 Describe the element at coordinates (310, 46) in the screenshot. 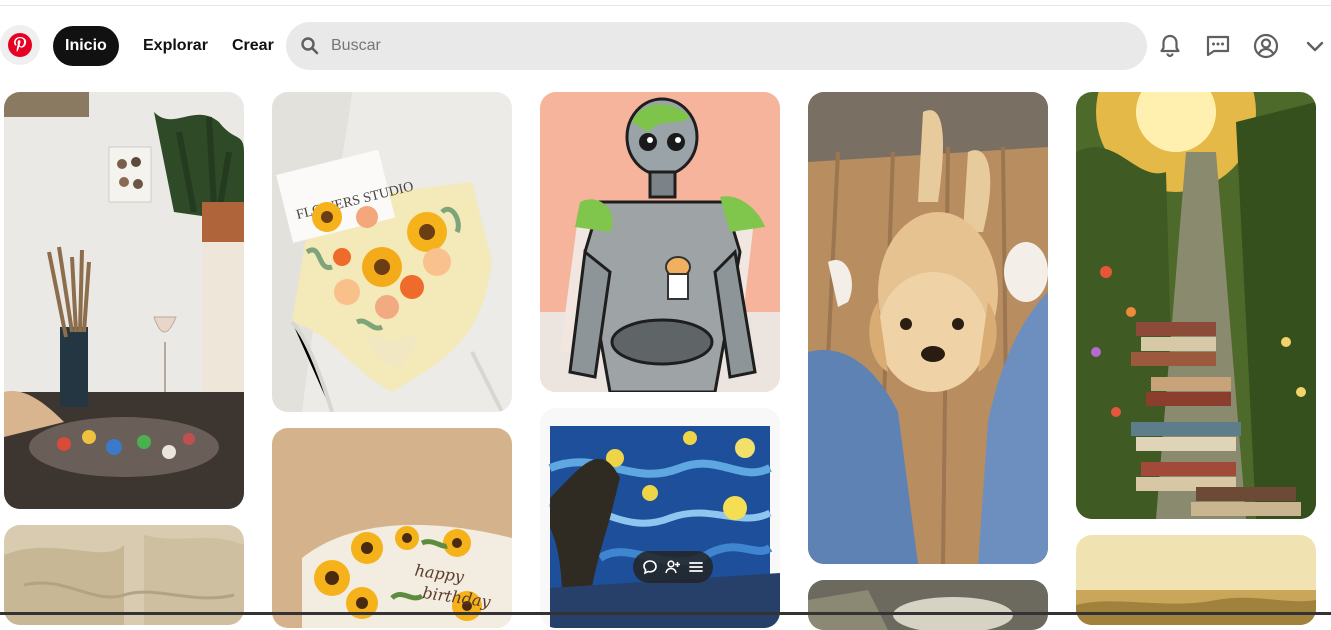

I see `search-icon` at that location.